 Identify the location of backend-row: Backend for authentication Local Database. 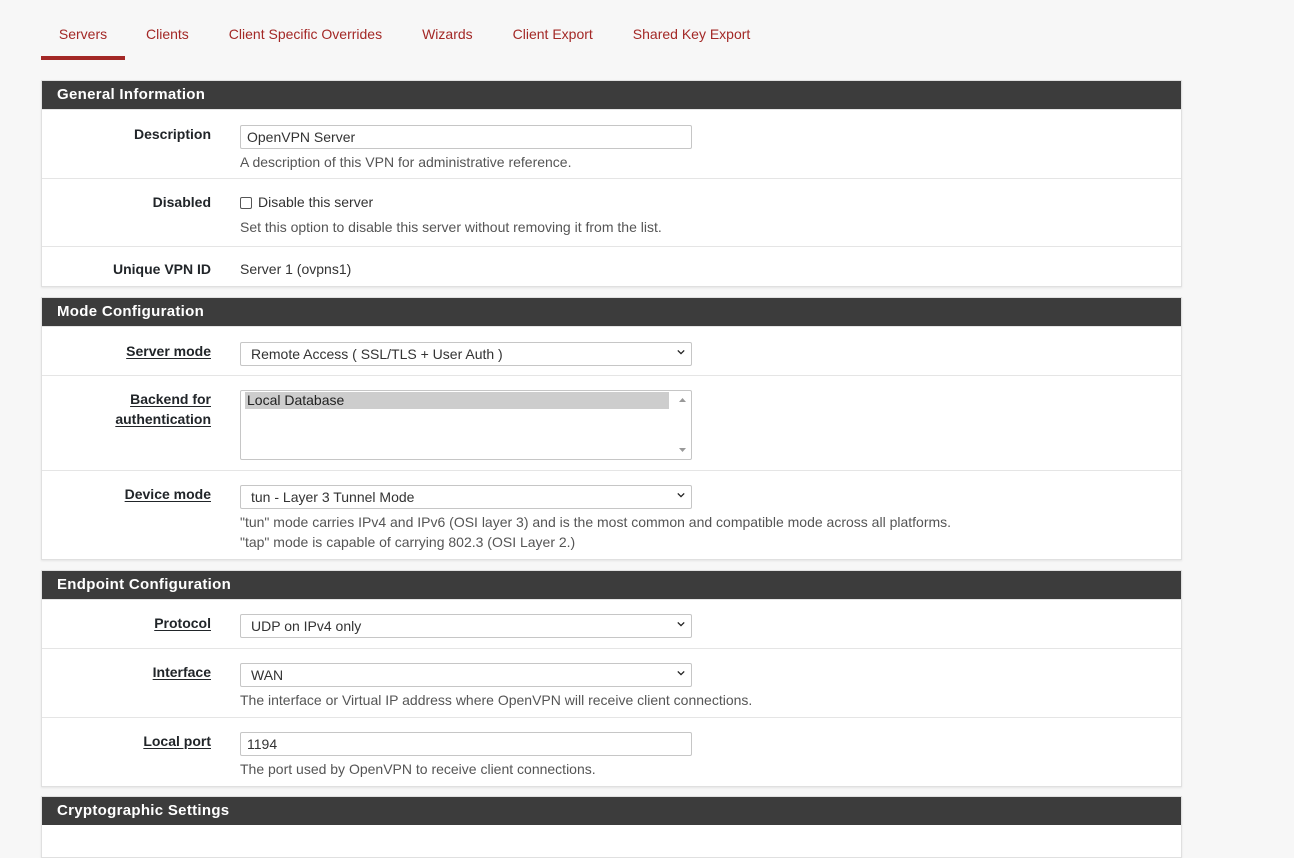
(611, 422).